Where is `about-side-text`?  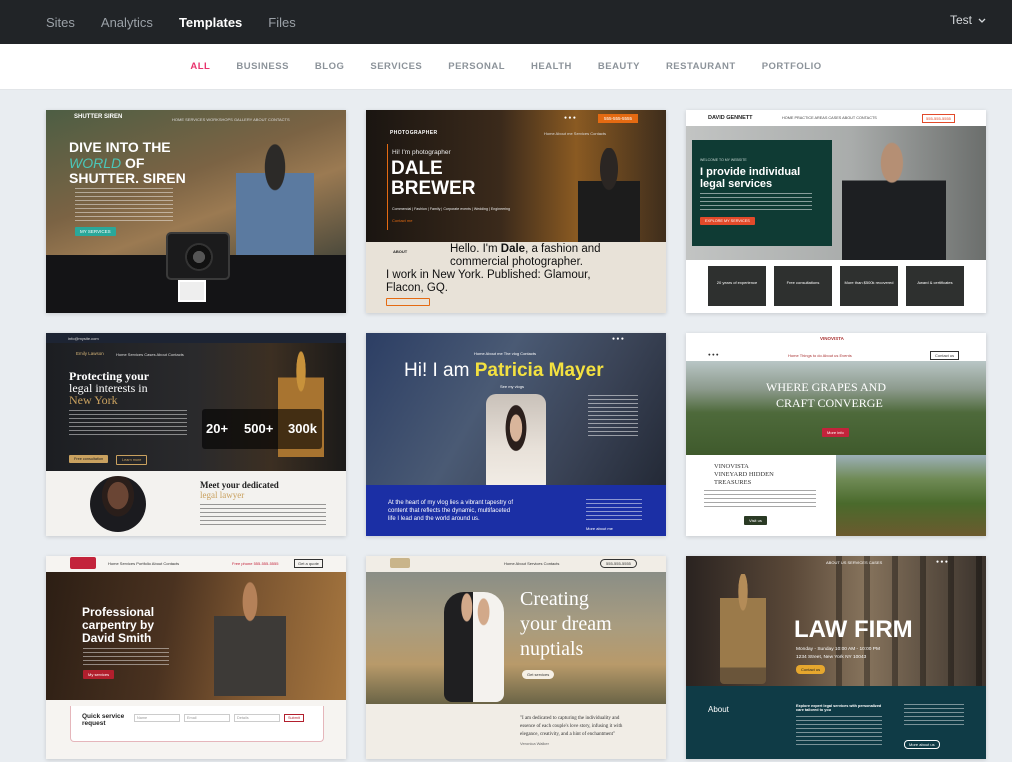 about-side-text is located at coordinates (934, 715).